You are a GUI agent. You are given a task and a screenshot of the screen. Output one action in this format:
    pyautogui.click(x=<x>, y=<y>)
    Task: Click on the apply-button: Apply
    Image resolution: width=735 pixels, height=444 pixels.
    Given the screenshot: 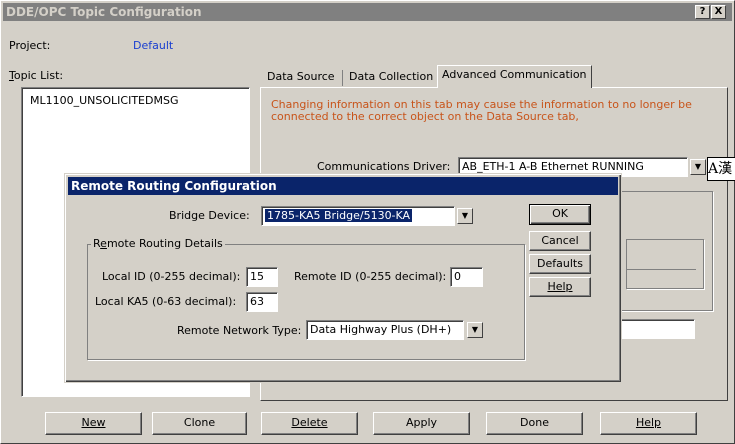 What is the action you would take?
    pyautogui.click(x=421, y=423)
    